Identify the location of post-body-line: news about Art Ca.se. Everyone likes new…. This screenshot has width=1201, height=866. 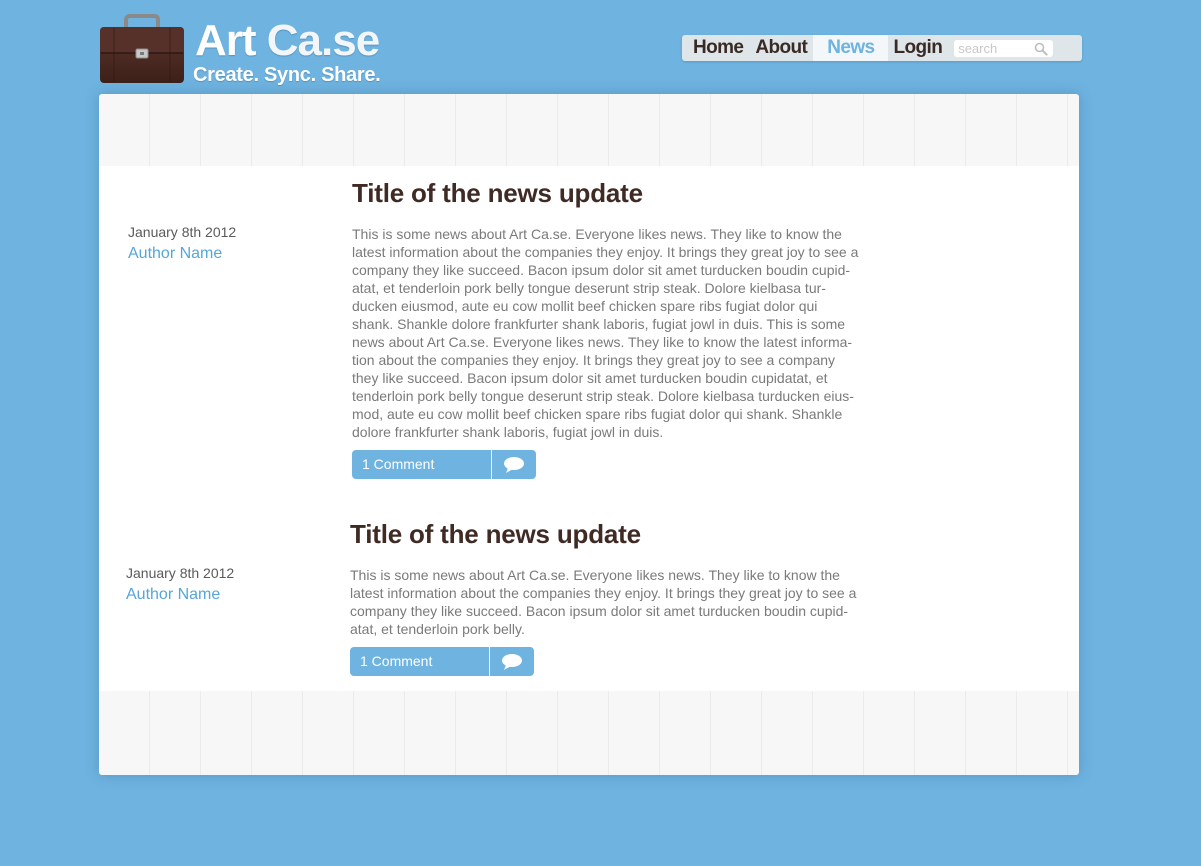
(602, 342).